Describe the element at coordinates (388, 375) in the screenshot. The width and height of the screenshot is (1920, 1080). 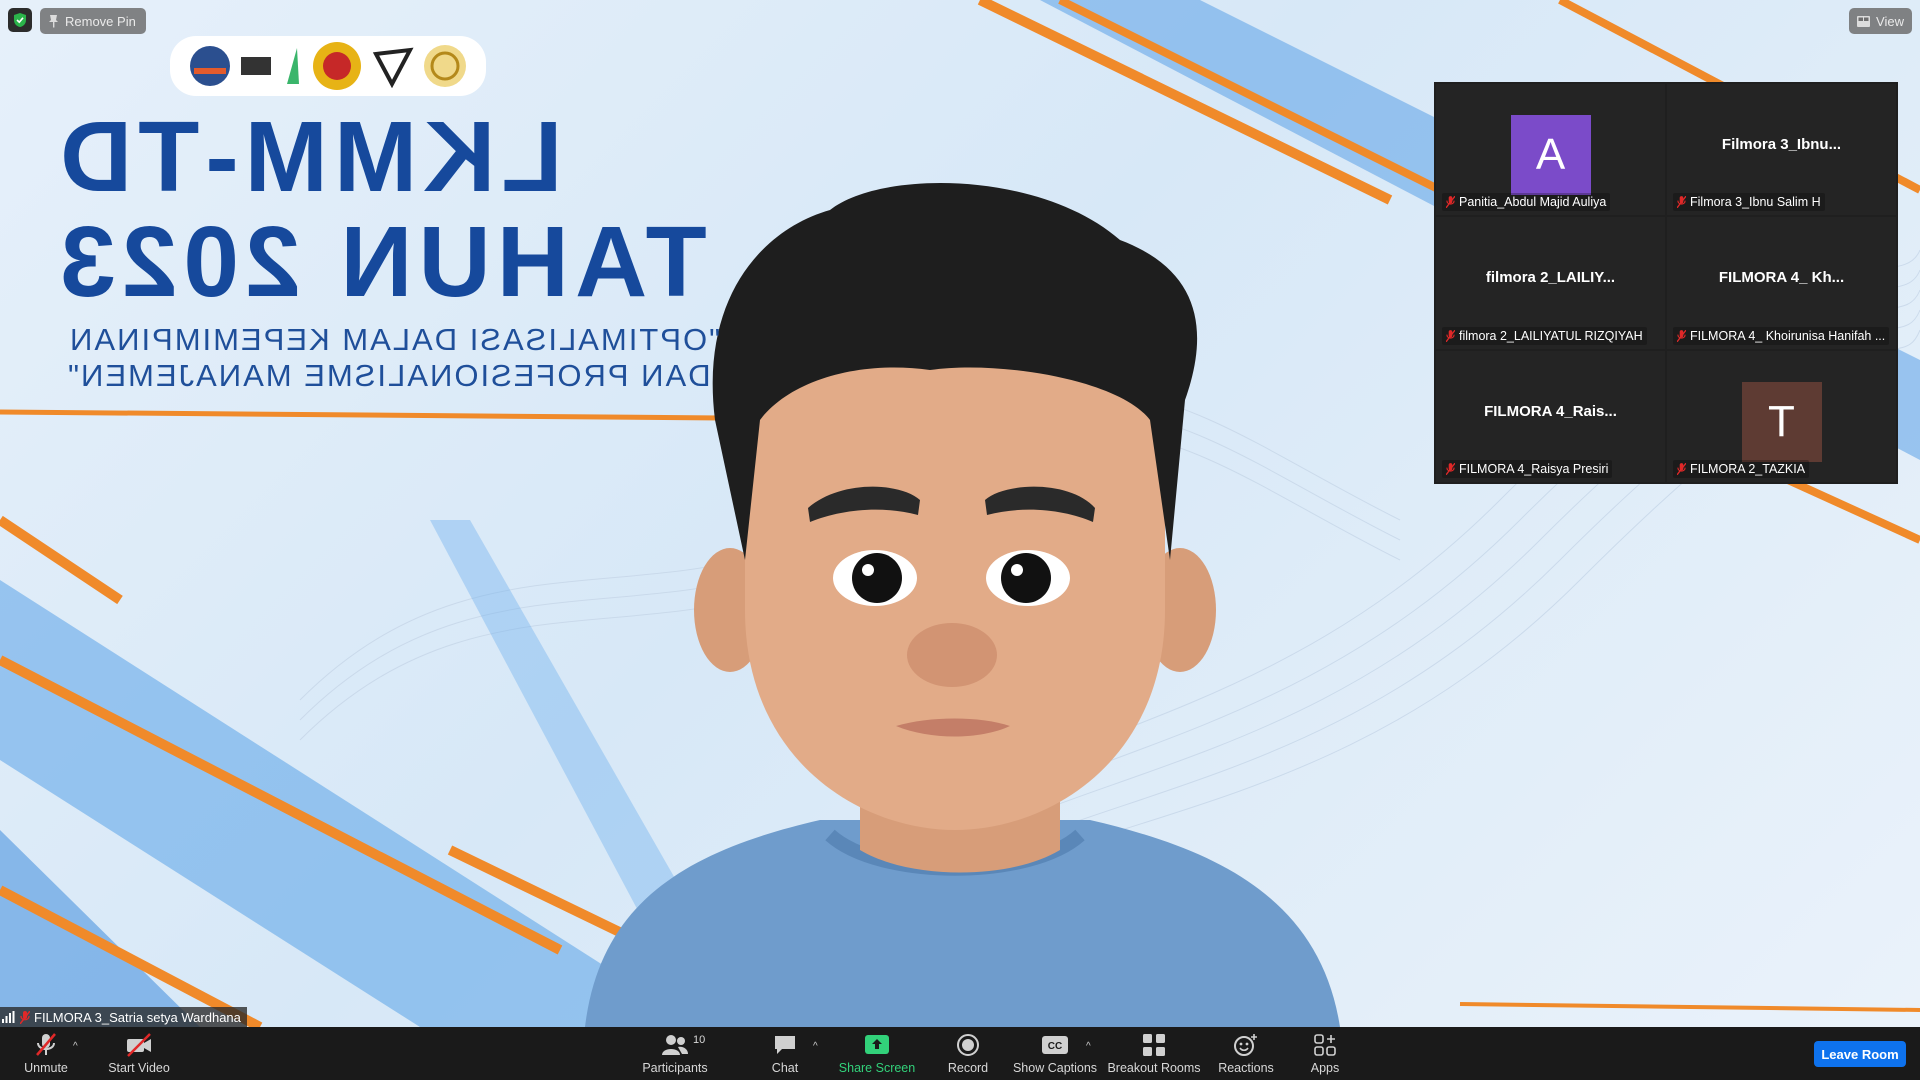
I see `banner-subtitle-line2: DAN PROFESIONALISME MANAJEMEN"` at that location.